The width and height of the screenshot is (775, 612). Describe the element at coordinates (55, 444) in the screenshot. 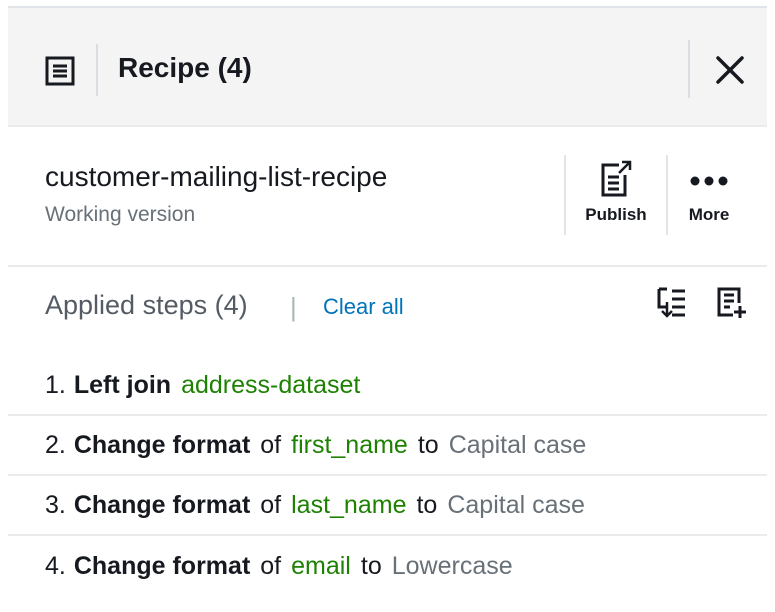

I see `step-number: 2.` at that location.